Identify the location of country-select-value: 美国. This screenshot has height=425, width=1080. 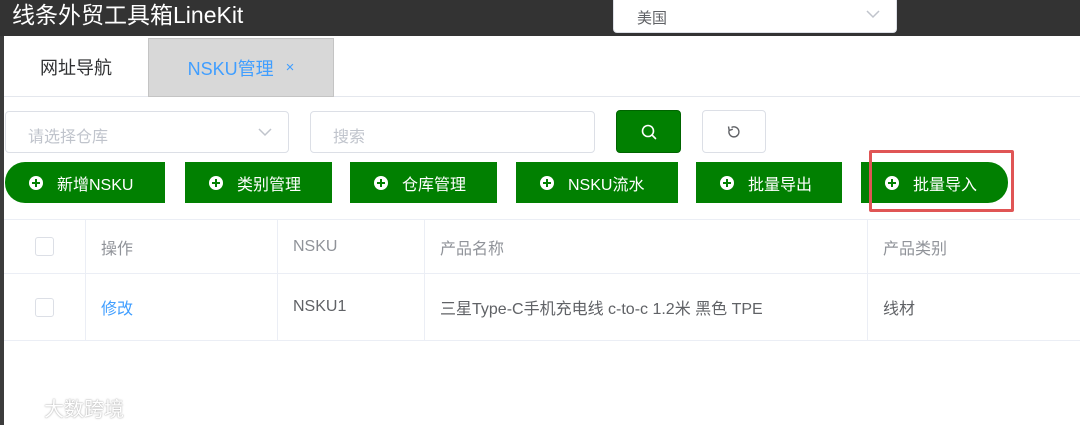
(652, 18).